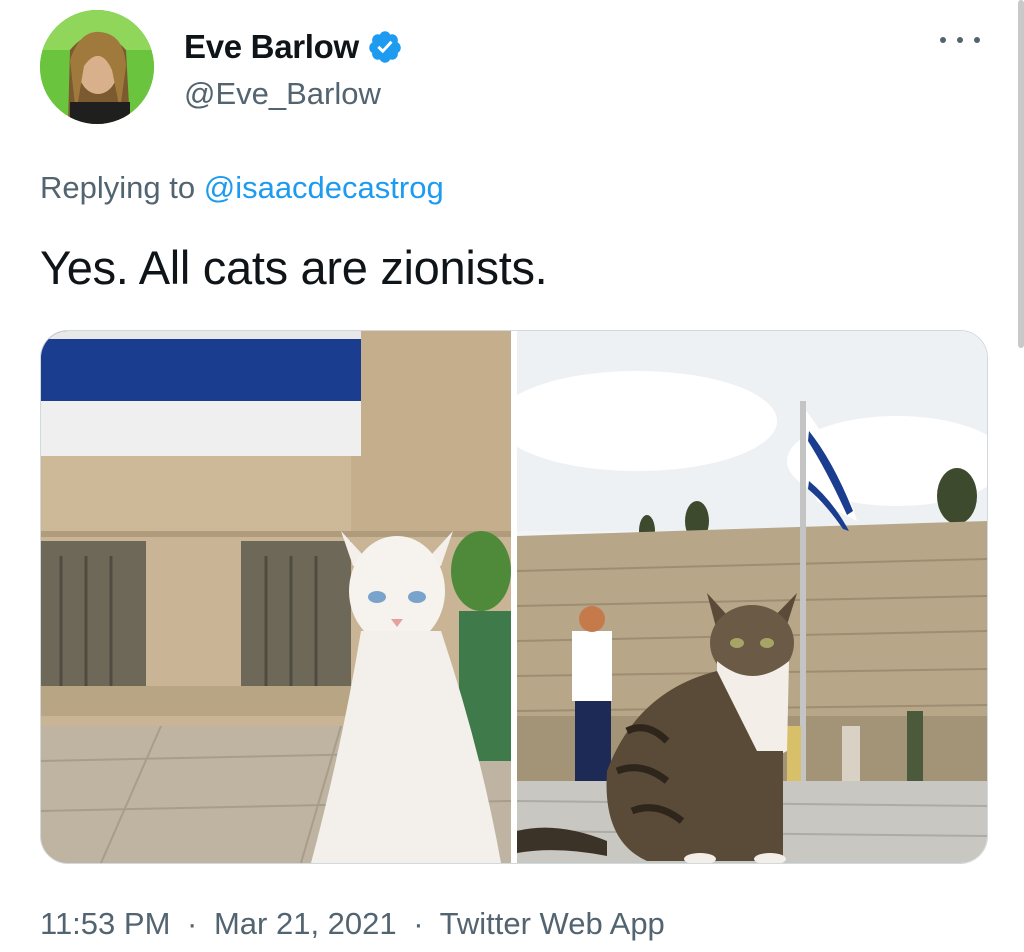  I want to click on replying-prefix: Replying to, so click(118, 187).